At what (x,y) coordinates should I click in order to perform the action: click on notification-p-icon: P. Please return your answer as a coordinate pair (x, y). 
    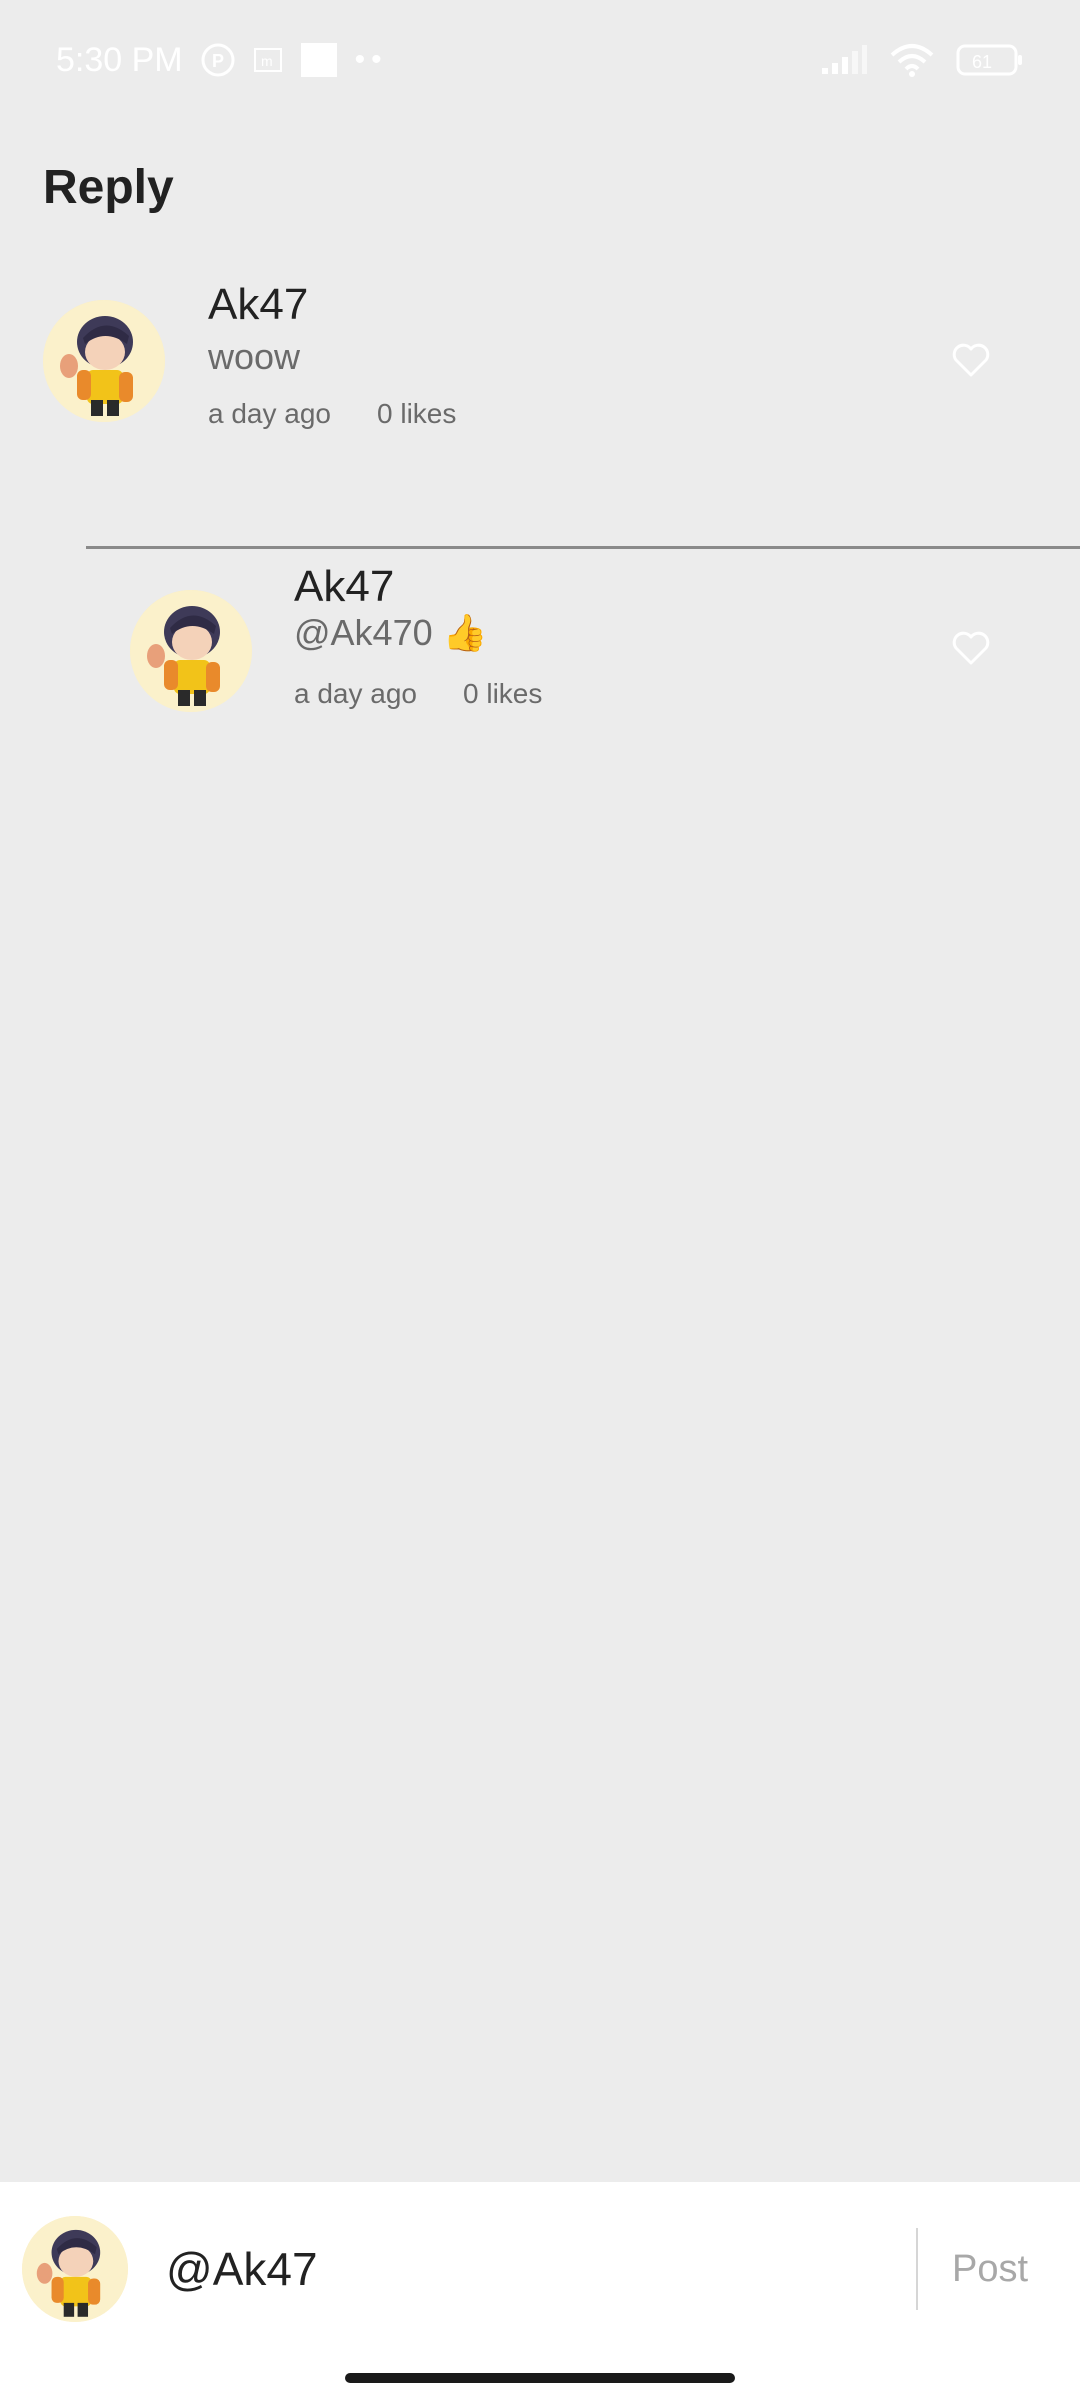
    Looking at the image, I should click on (218, 60).